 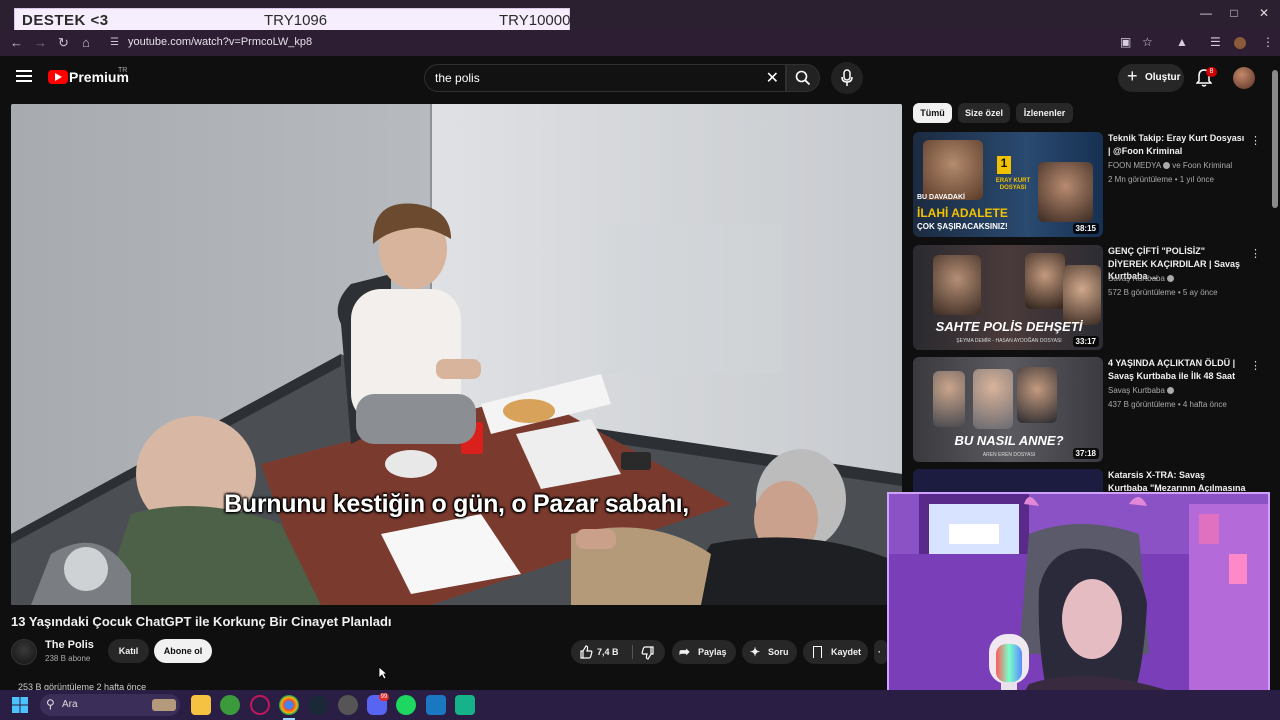 What do you see at coordinates (63, 43) in the screenshot?
I see `reload-icon: ↻` at bounding box center [63, 43].